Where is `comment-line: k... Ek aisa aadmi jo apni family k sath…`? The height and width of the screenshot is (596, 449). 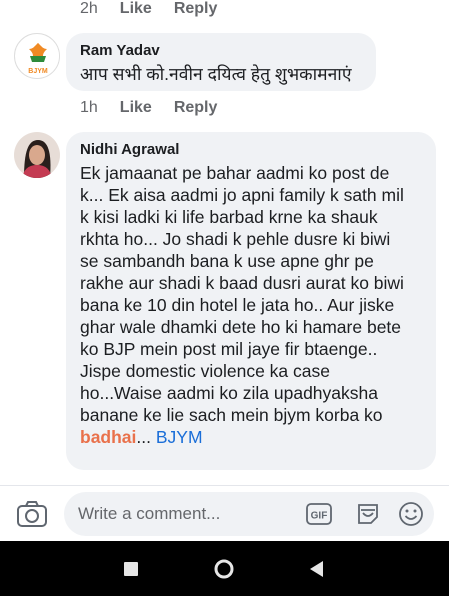 comment-line: k... Ek aisa aadmi jo apni family k sath… is located at coordinates (242, 195).